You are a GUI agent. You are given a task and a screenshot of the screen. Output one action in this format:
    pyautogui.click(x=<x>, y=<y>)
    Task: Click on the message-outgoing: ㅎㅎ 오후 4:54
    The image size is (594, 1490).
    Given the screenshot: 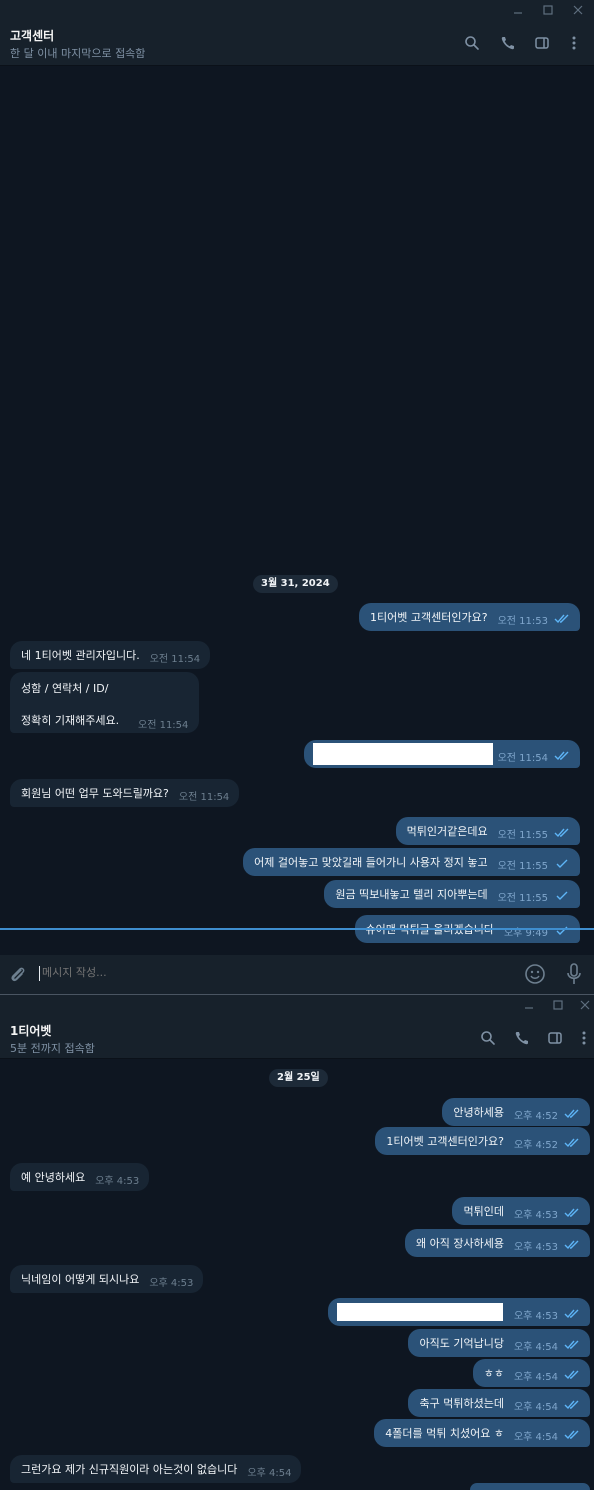 What is the action you would take?
    pyautogui.click(x=531, y=1373)
    